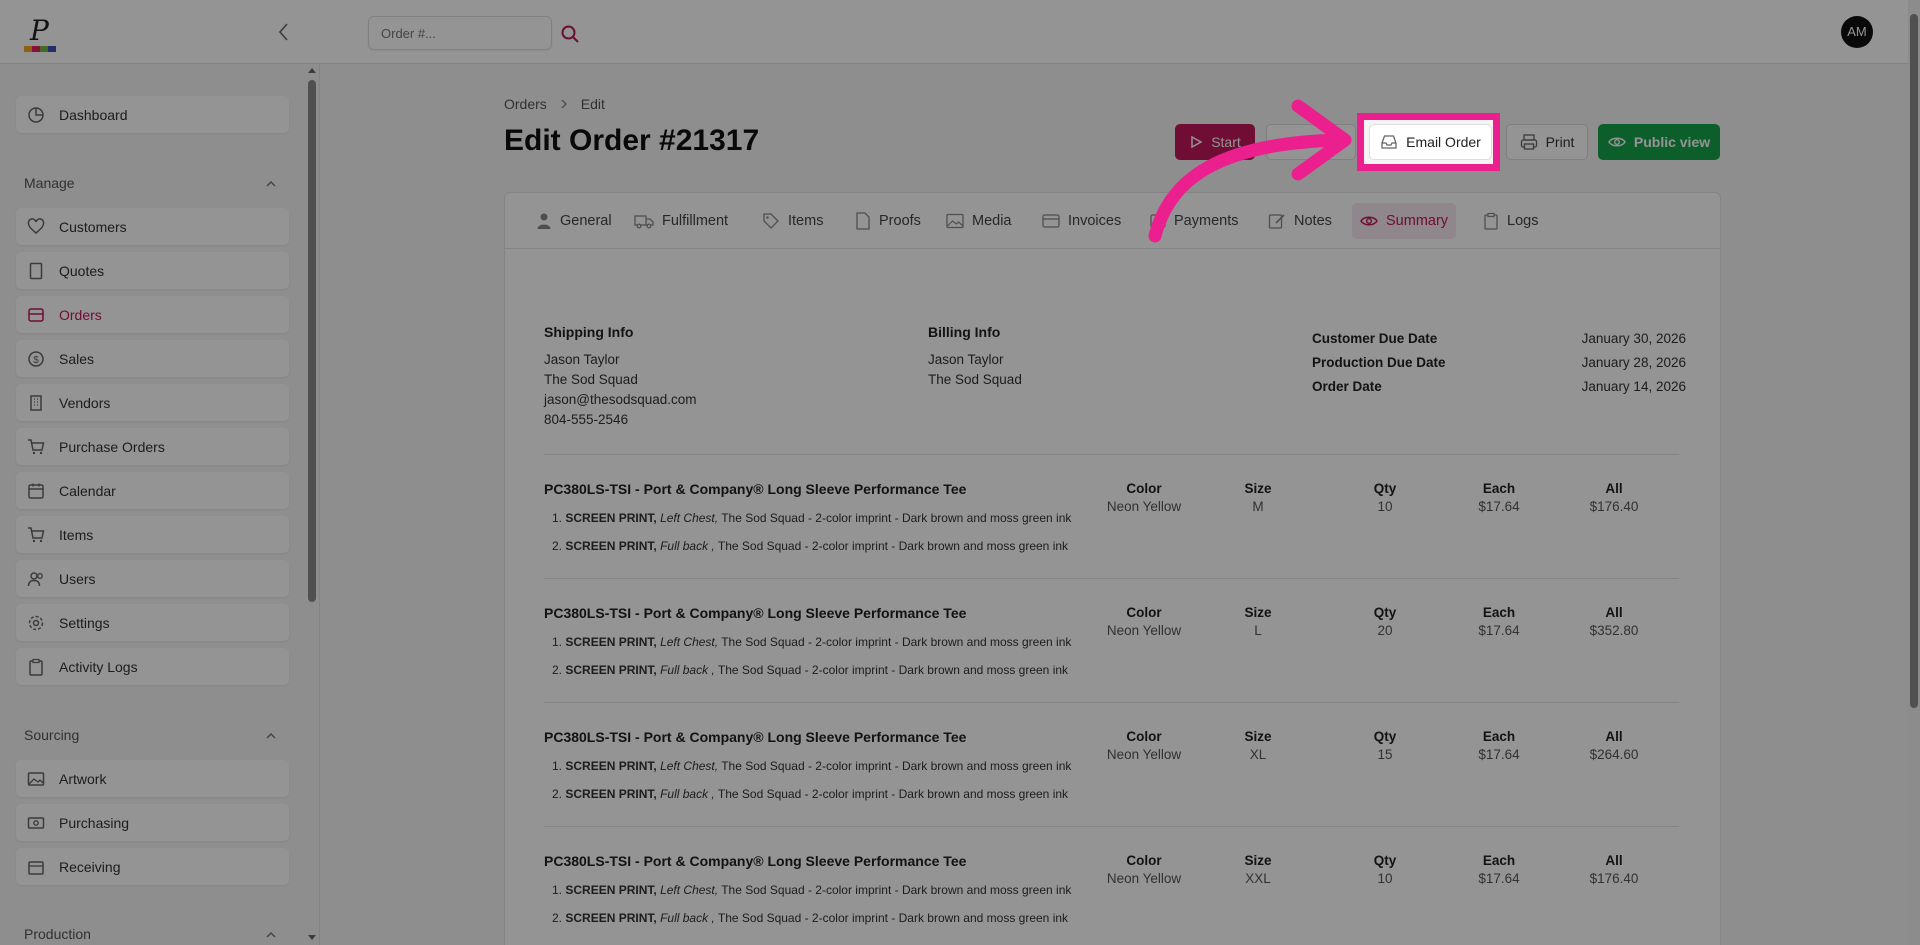 The image size is (1920, 945). Describe the element at coordinates (1379, 362) in the screenshot. I see `date-label: Production Due Date` at that location.